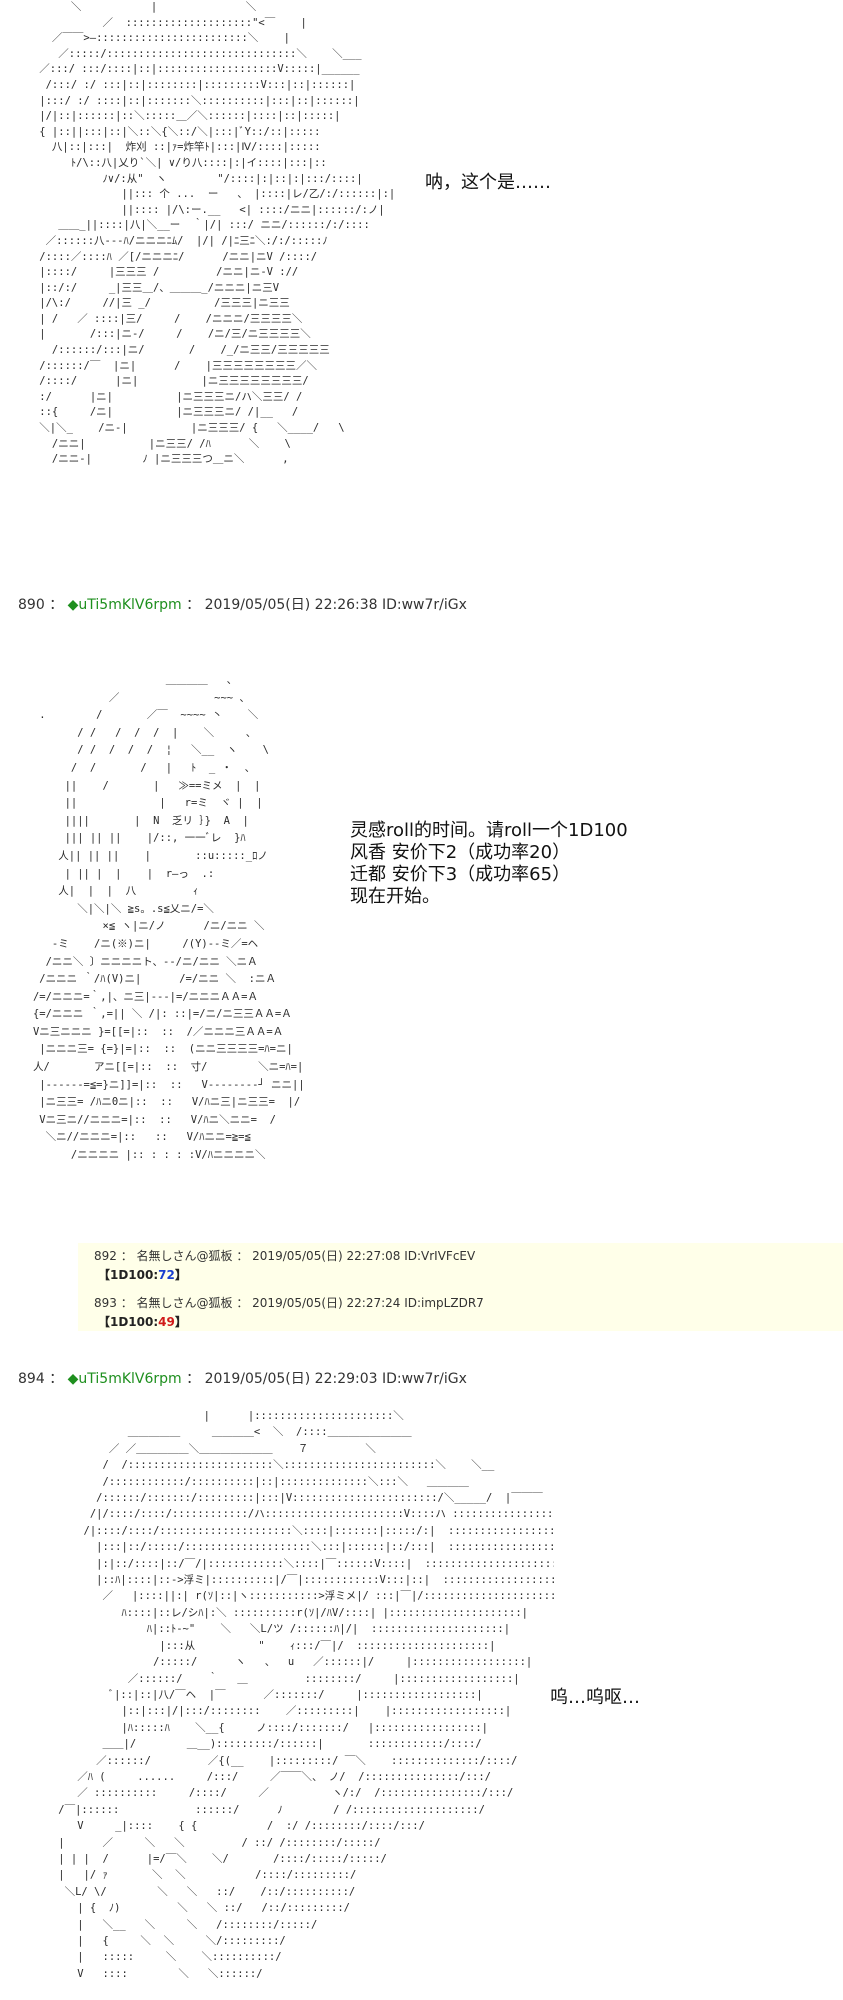 This screenshot has height=2000, width=843. Describe the element at coordinates (166, 1322) in the screenshot. I see `dice-value: 49` at that location.